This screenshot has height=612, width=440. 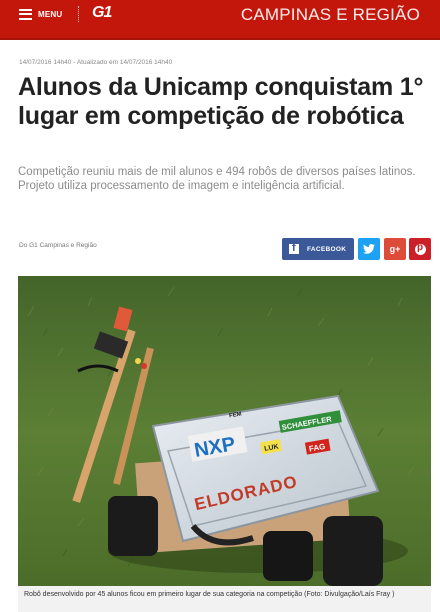 I want to click on pinterest-share-button, so click(x=420, y=249).